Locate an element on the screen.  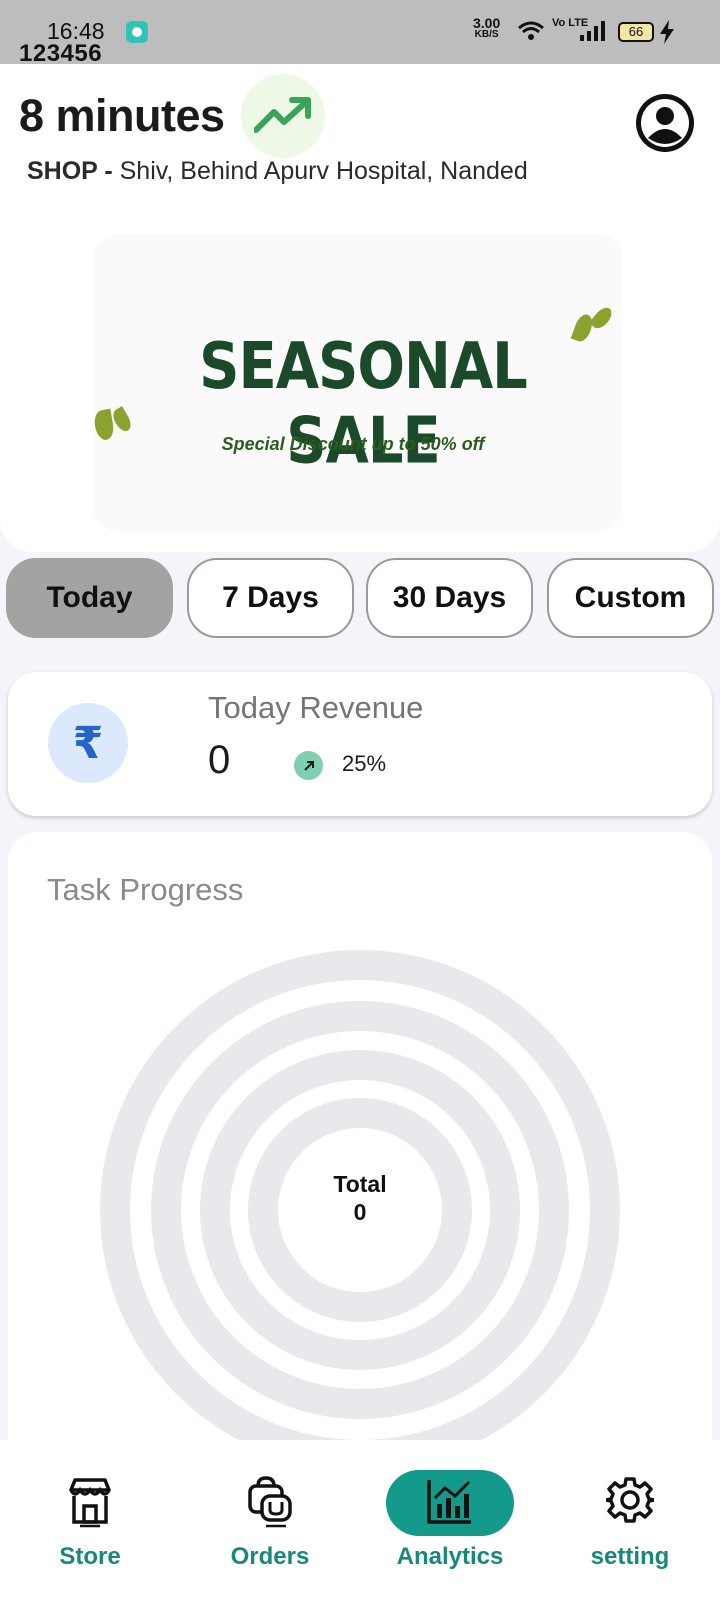
banner-title: SEASONAL SALE is located at coordinates (363, 404).